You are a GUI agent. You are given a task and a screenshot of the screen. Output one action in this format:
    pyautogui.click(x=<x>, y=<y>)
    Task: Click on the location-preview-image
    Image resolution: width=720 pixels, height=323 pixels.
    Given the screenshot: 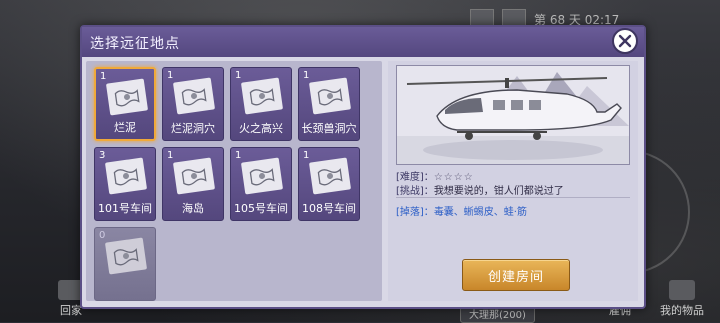 What is the action you would take?
    pyautogui.click(x=513, y=115)
    